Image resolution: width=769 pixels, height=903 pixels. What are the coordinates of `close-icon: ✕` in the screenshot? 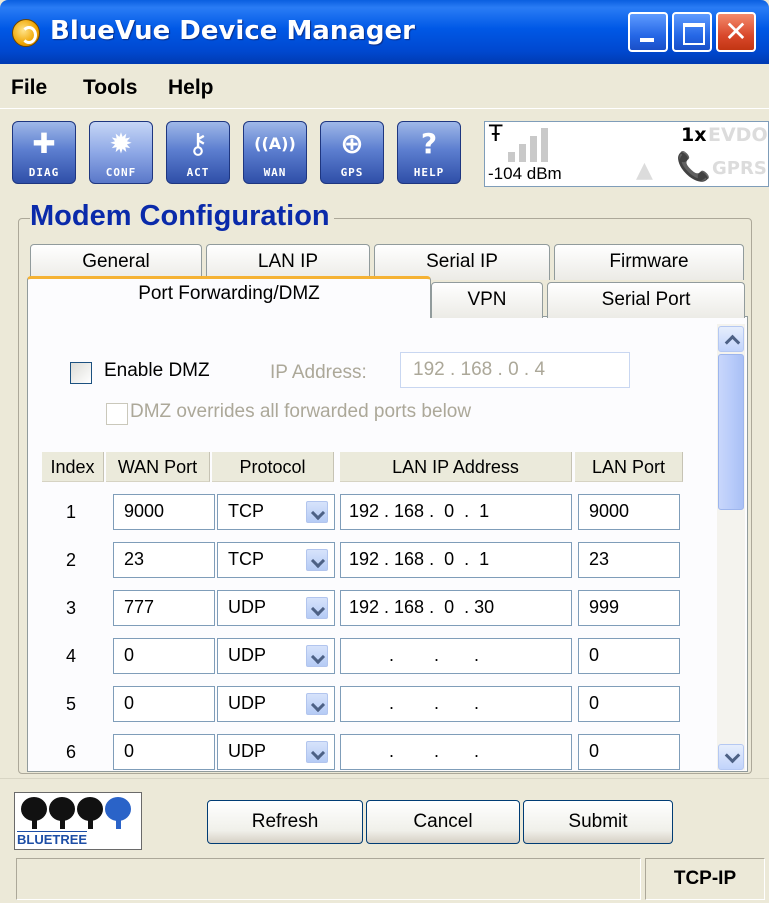 It's located at (736, 31).